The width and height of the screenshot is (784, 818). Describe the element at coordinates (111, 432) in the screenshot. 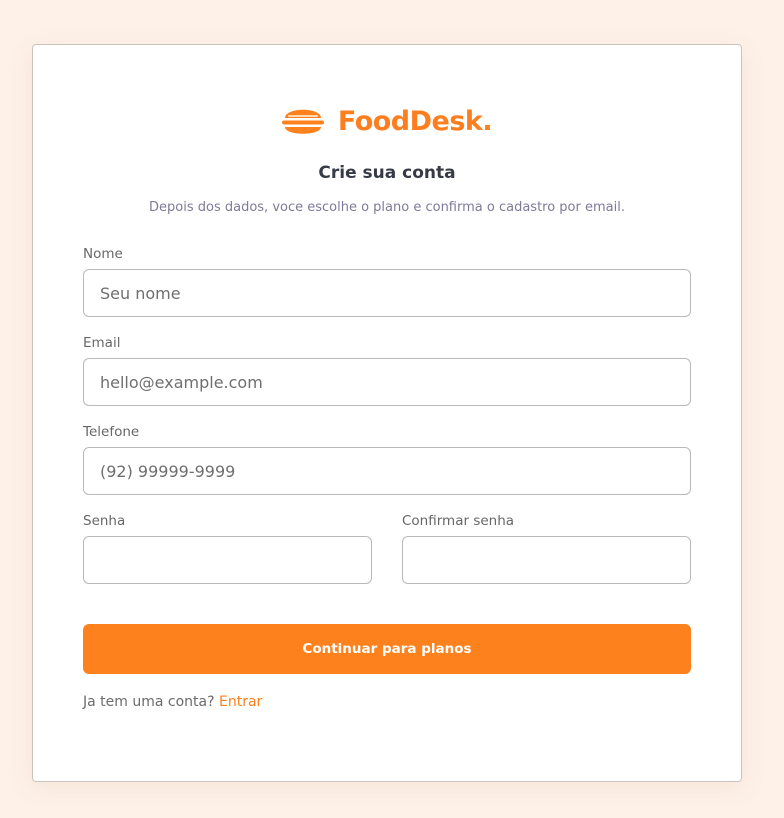

I see `phone-label: Telefone` at that location.